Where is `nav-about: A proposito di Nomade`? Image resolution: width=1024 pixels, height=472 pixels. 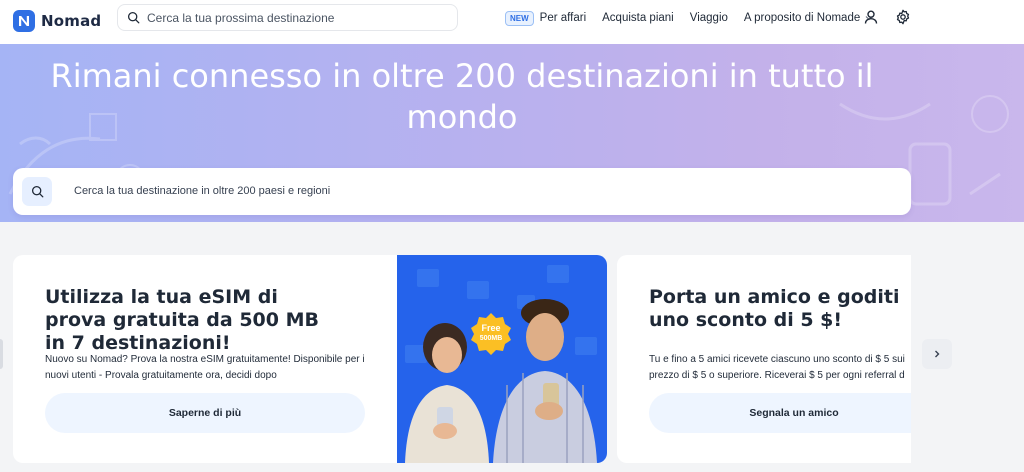
nav-about: A proposito di Nomade is located at coordinates (802, 18).